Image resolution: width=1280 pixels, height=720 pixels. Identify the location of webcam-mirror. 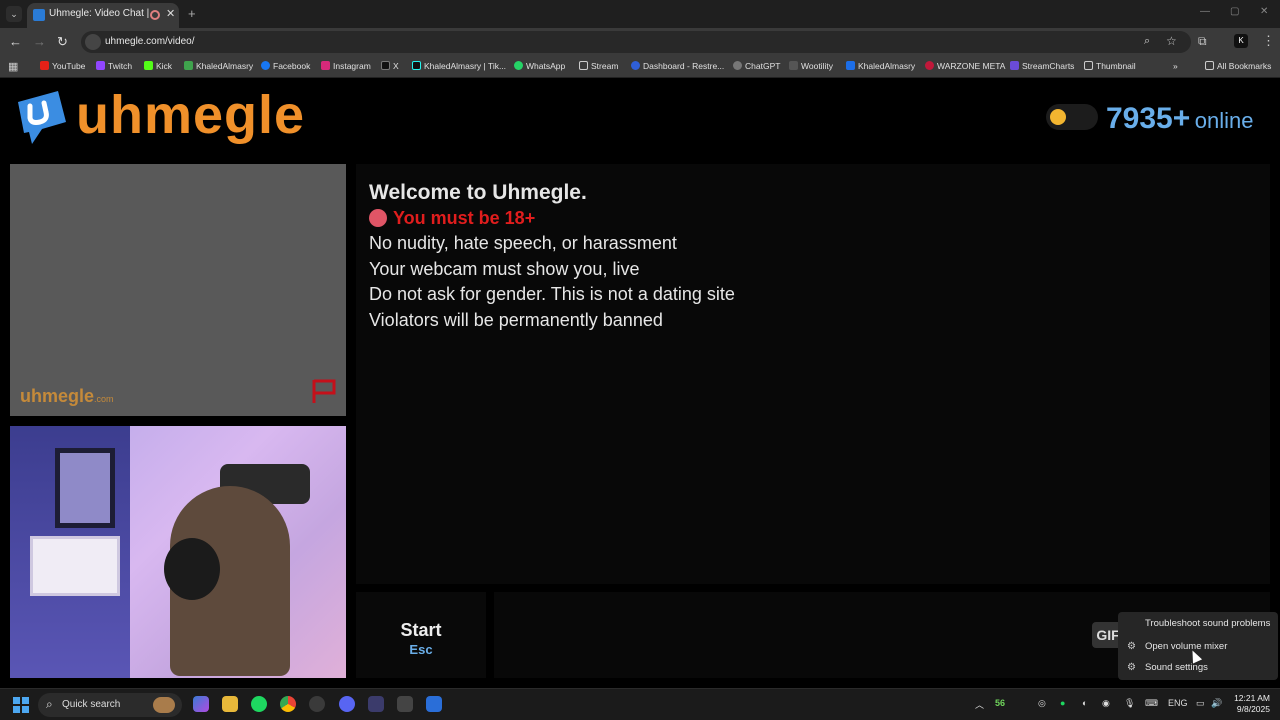
(85, 488).